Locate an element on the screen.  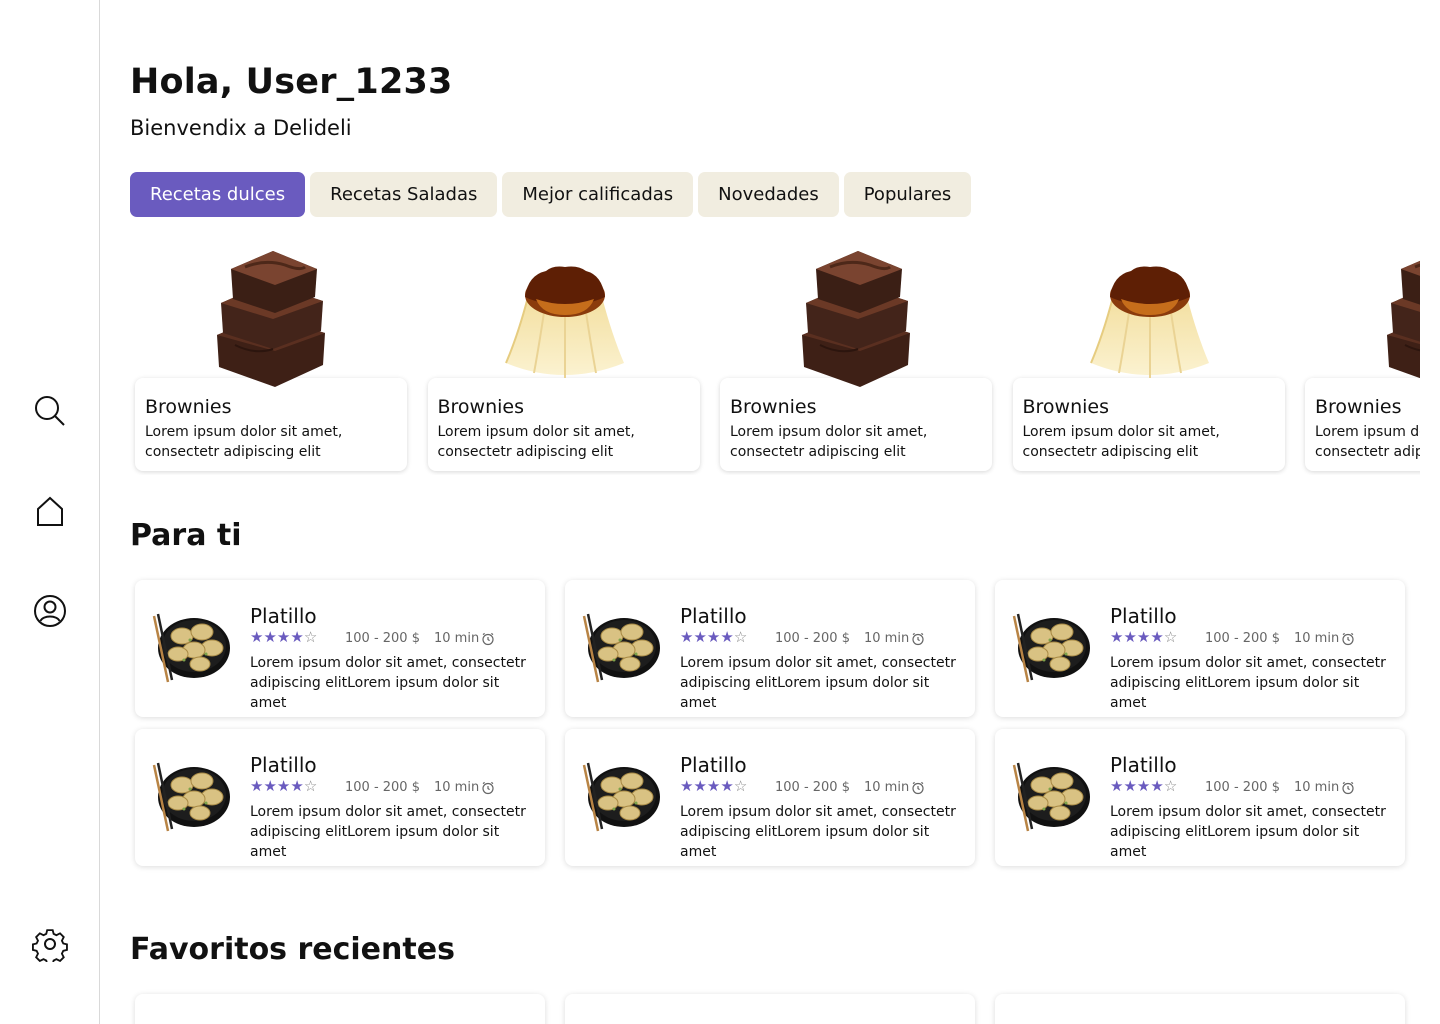
tab-novedades: Novedades is located at coordinates (768, 194).